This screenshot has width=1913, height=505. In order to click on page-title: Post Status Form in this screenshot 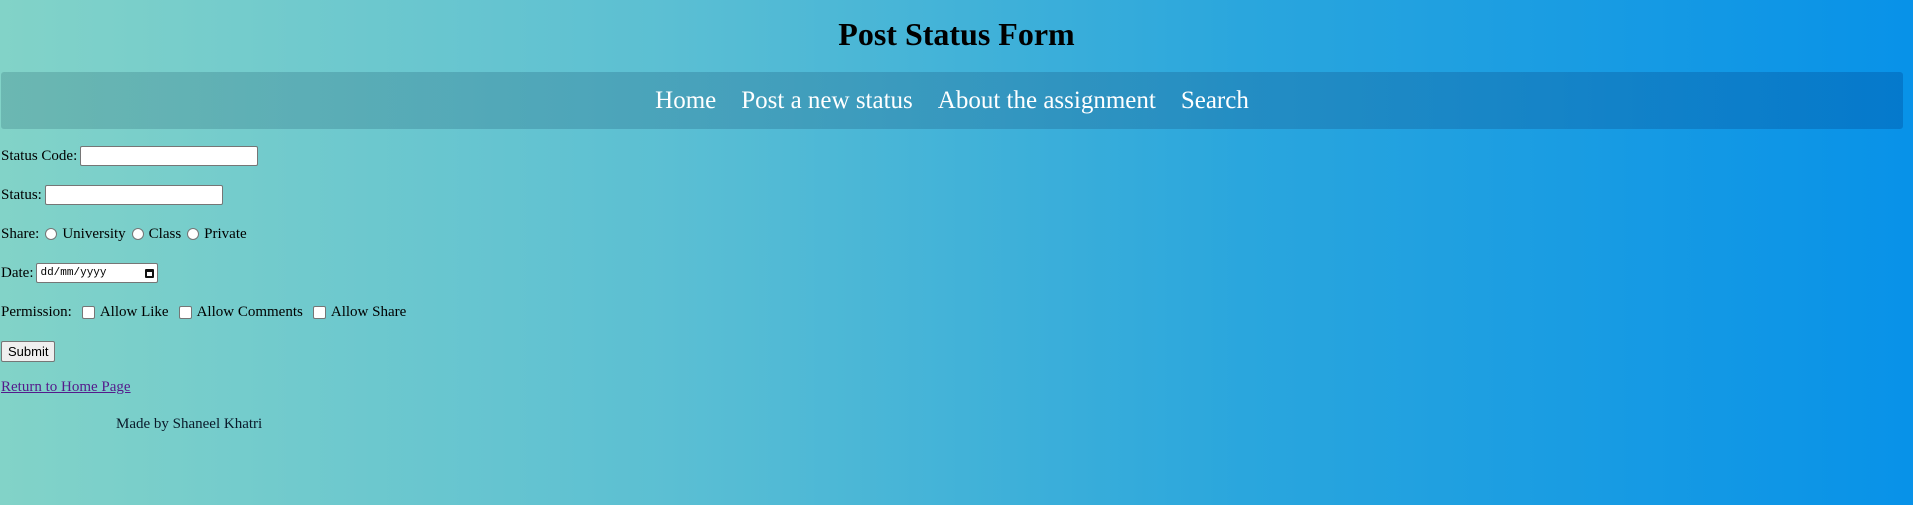, I will do `click(956, 34)`.